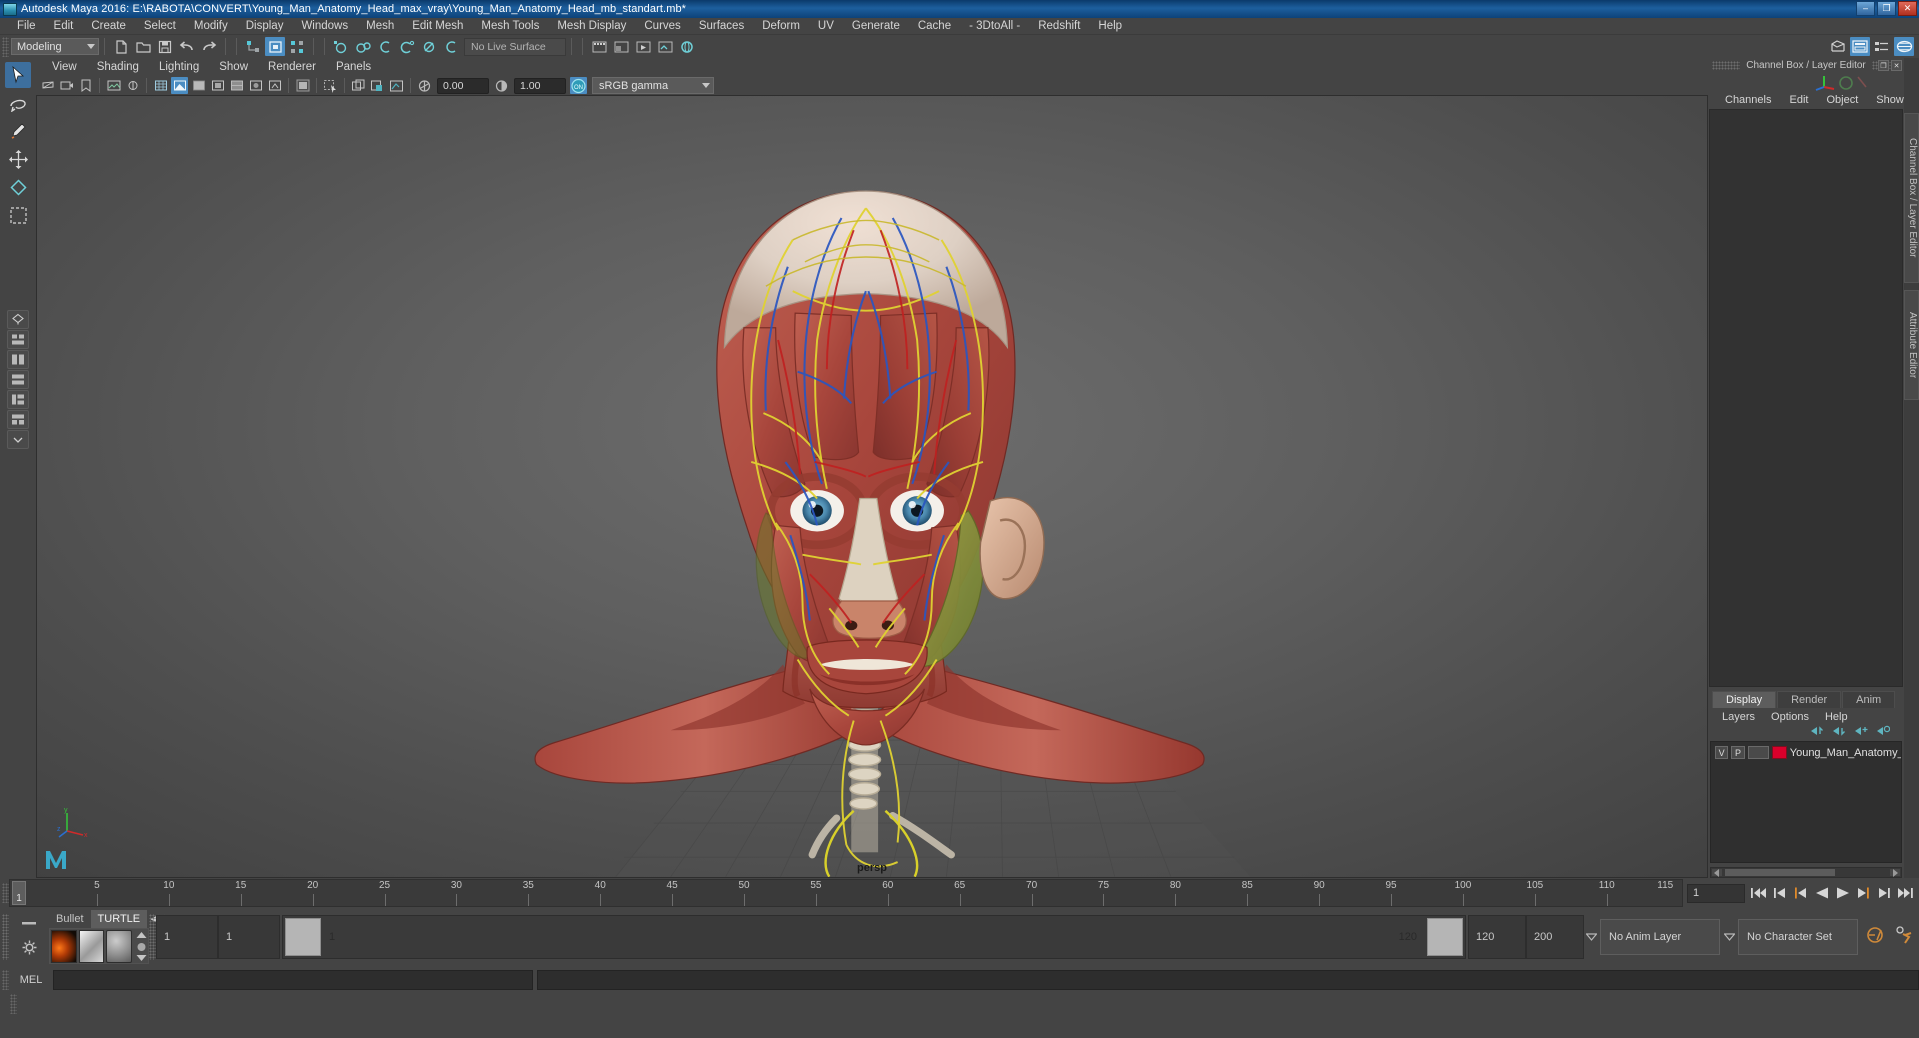  Describe the element at coordinates (876, 26) in the screenshot. I see `menu-generate: Generate` at that location.